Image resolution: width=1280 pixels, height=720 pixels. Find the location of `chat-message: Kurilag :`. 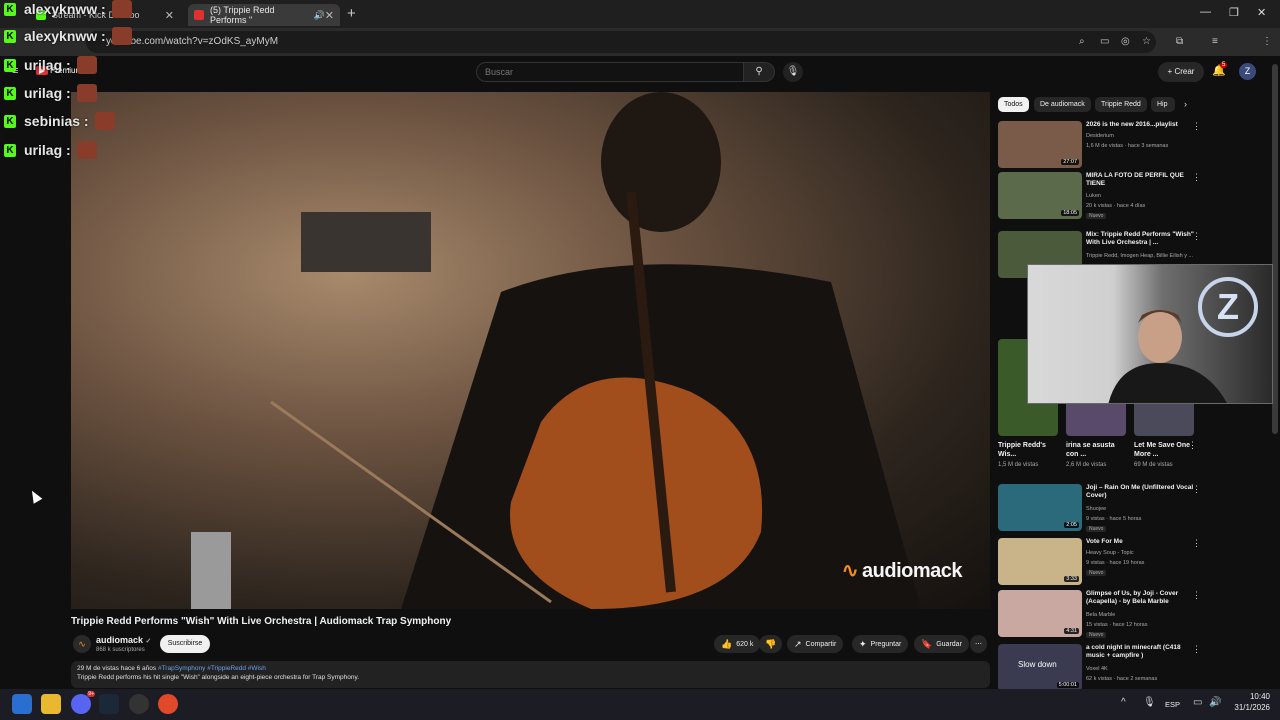

chat-message: Kurilag : is located at coordinates (50, 150).